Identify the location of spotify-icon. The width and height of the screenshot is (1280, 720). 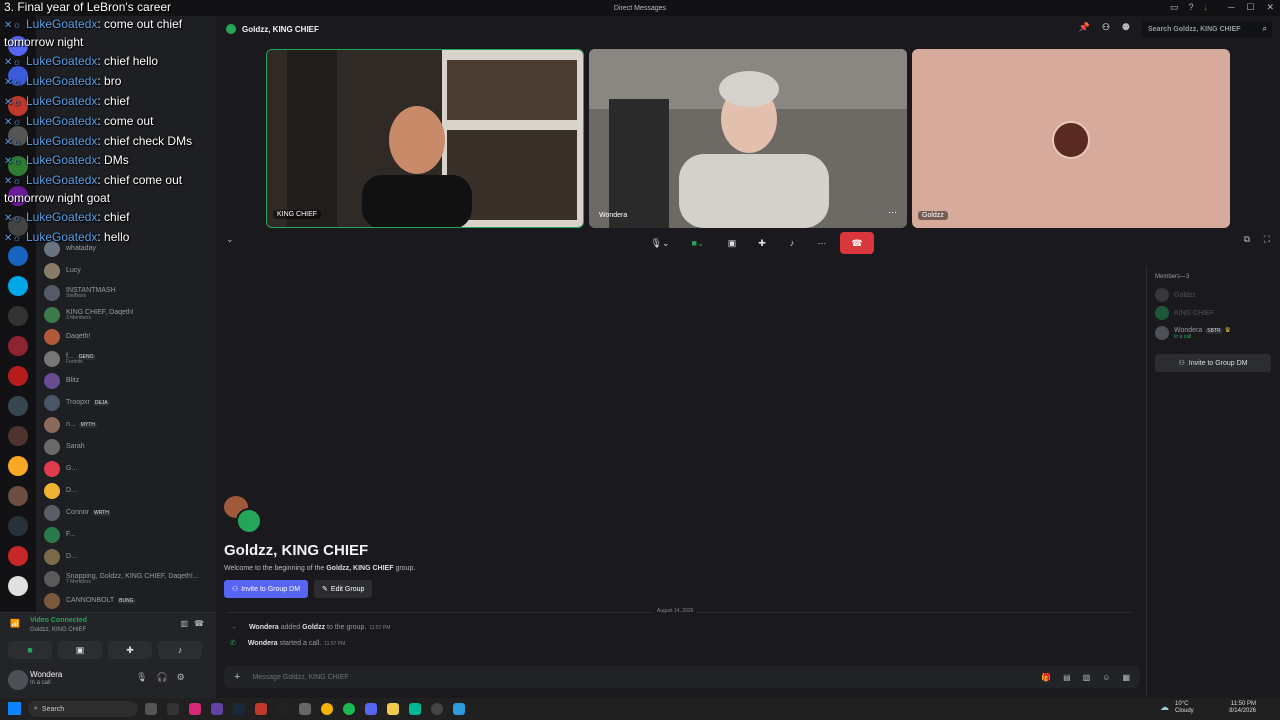
(349, 709).